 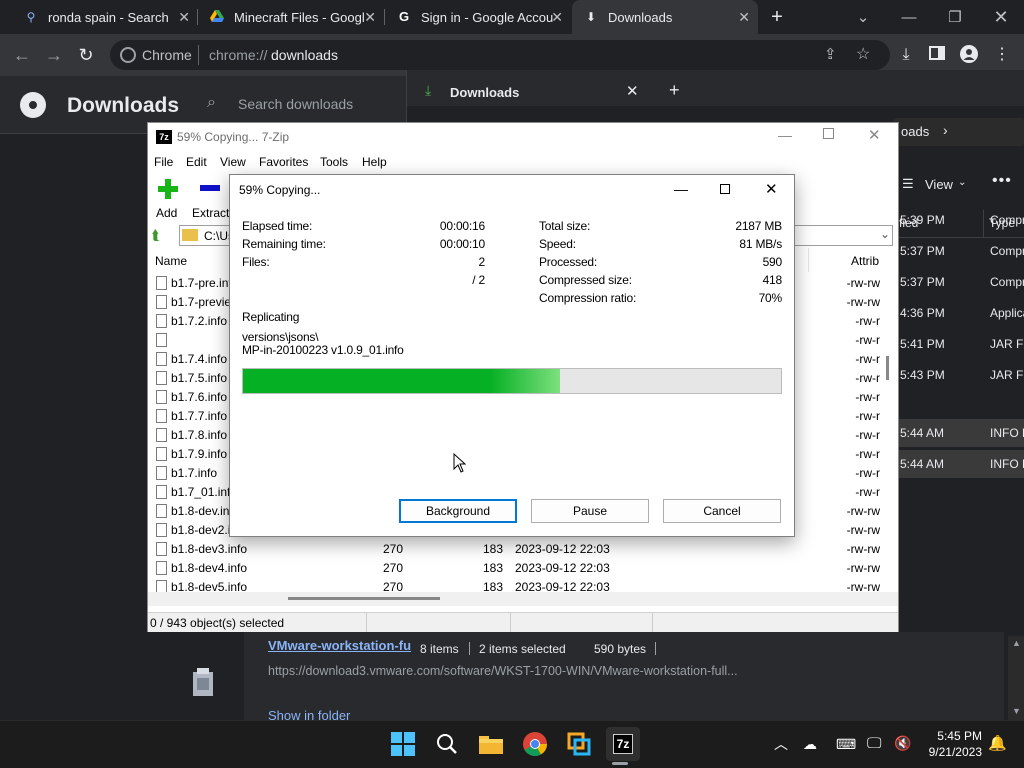 I want to click on notification-bell-icon: 🔔, so click(x=997, y=743).